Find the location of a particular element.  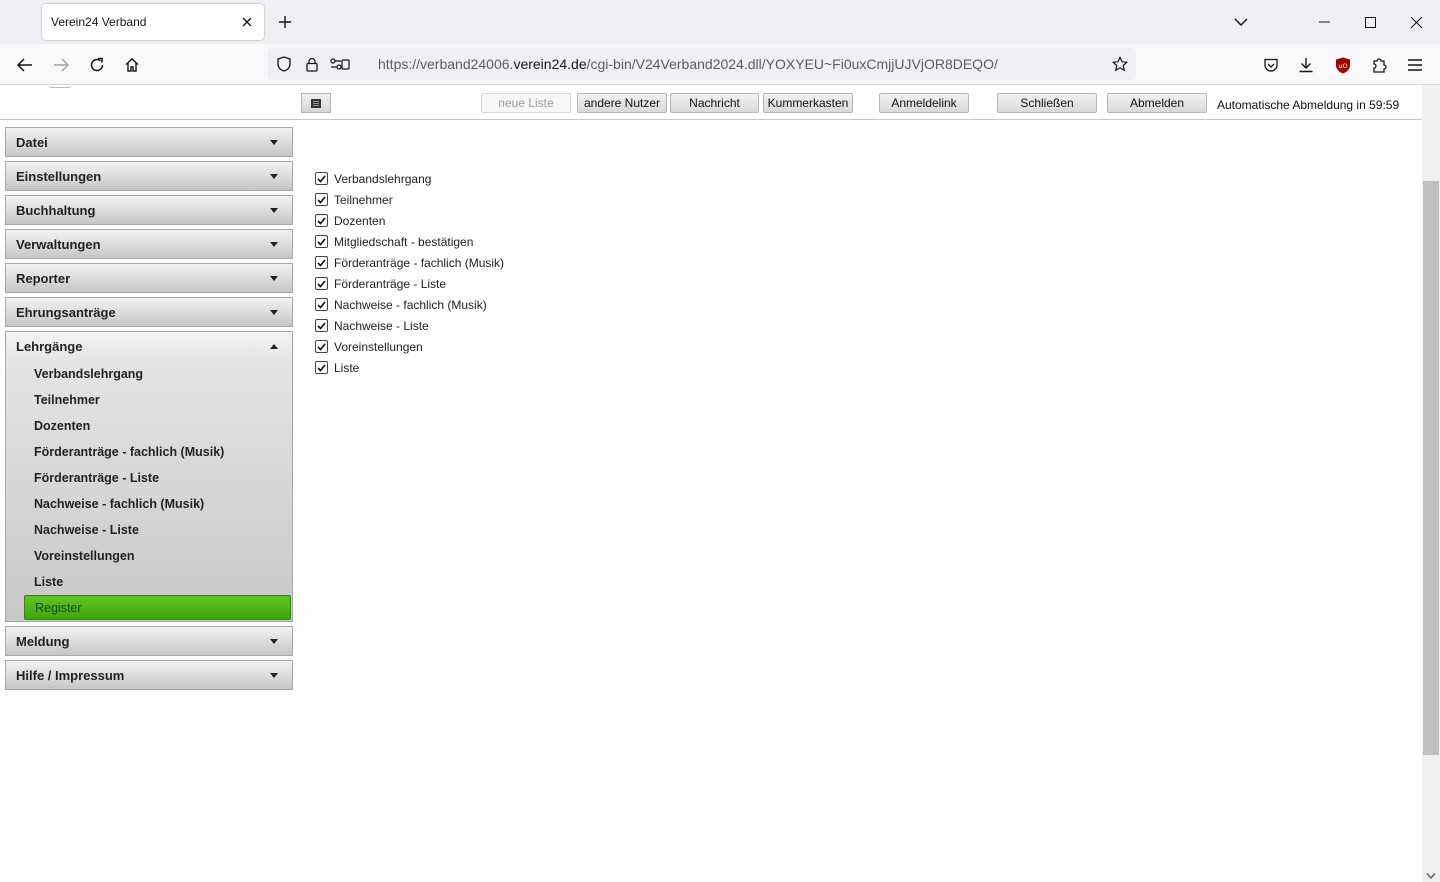

sidebar-section-meldung: Meldung is located at coordinates (149, 641).